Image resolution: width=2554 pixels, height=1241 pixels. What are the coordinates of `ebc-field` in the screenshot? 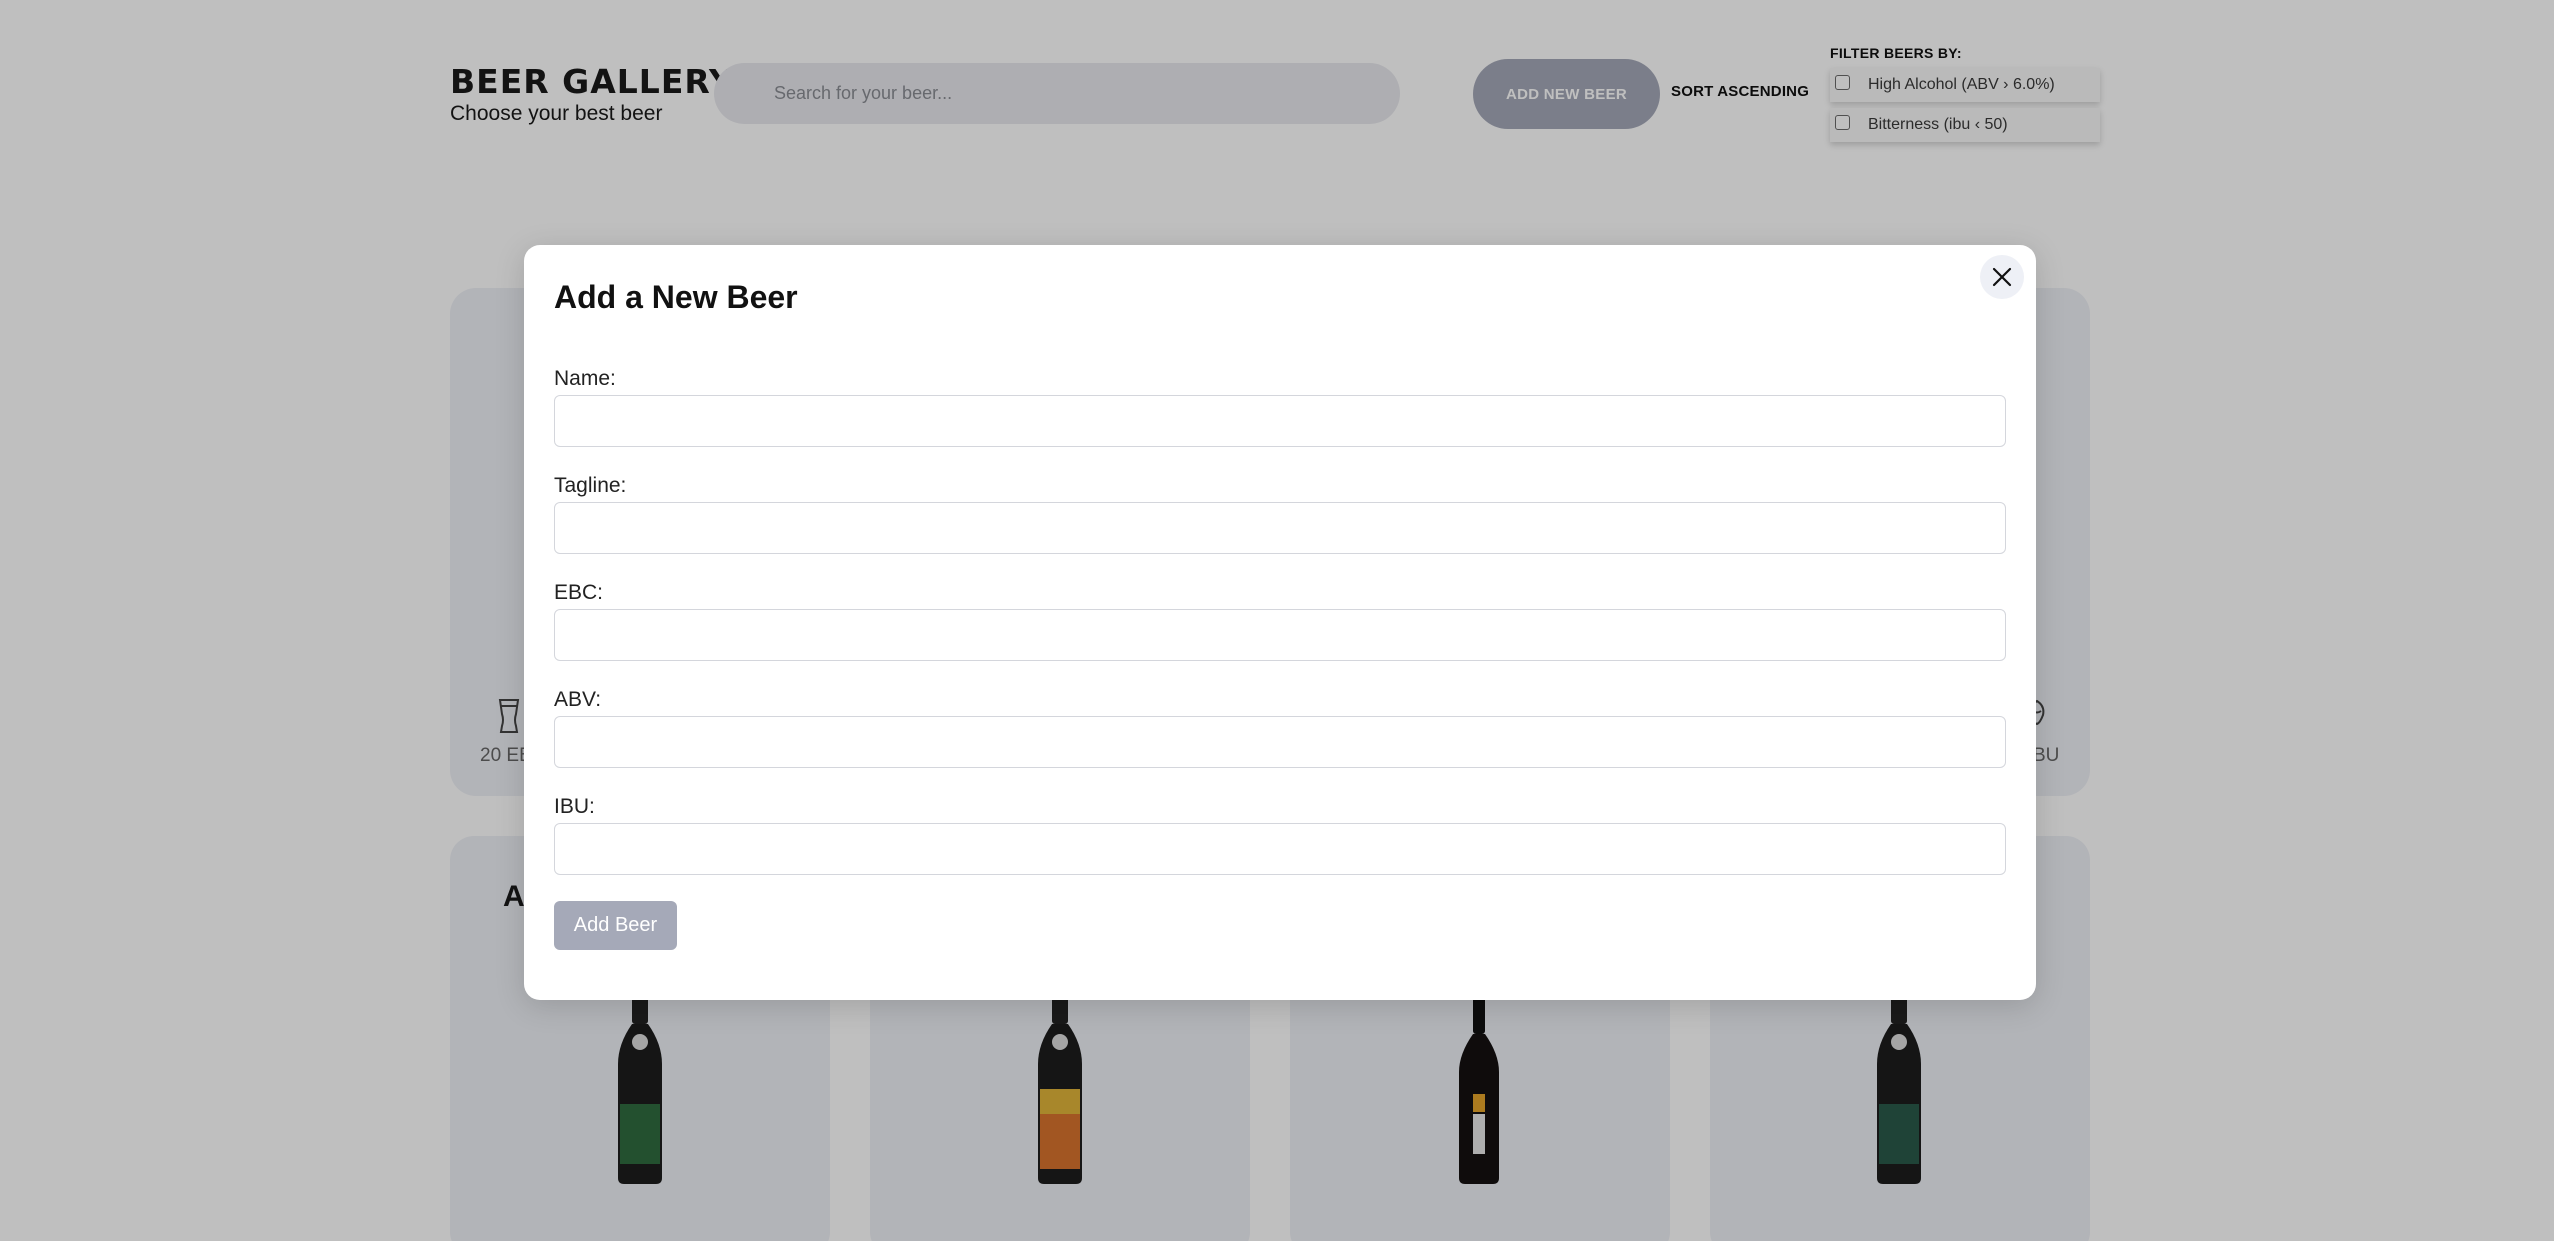 It's located at (1280, 635).